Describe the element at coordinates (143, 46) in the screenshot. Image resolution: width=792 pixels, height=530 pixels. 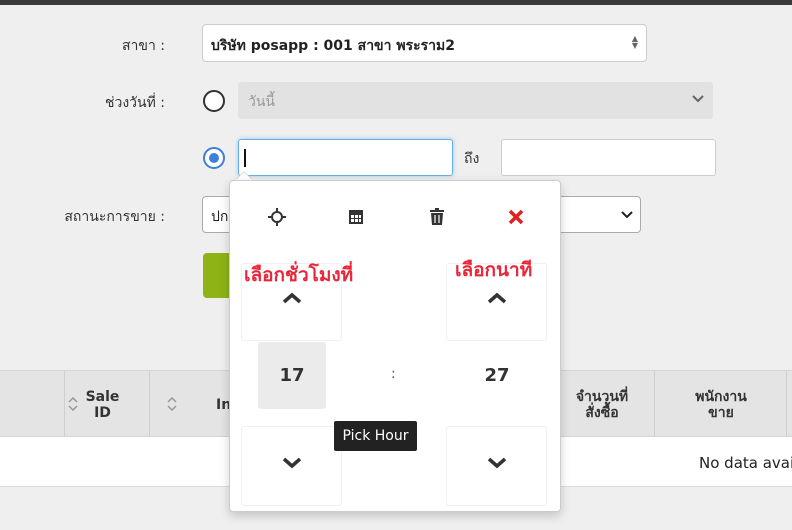
I see `branch-label: สาขา :` at that location.